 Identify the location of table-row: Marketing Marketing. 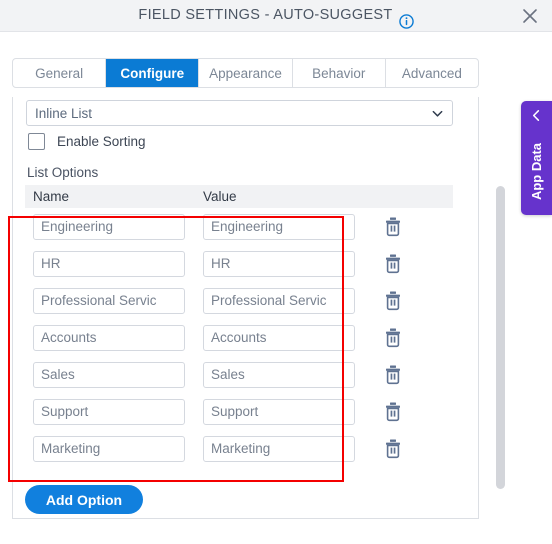
(239, 450).